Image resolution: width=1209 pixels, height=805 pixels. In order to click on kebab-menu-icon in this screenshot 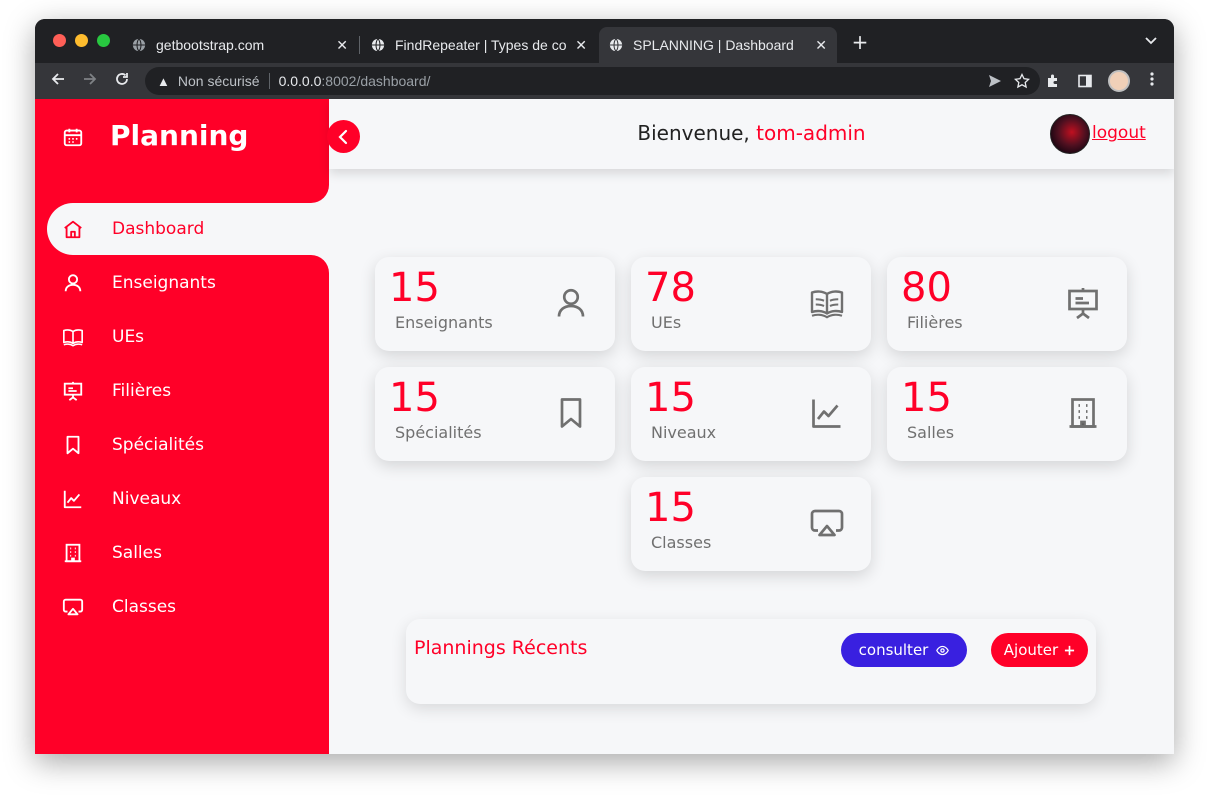, I will do `click(1152, 79)`.